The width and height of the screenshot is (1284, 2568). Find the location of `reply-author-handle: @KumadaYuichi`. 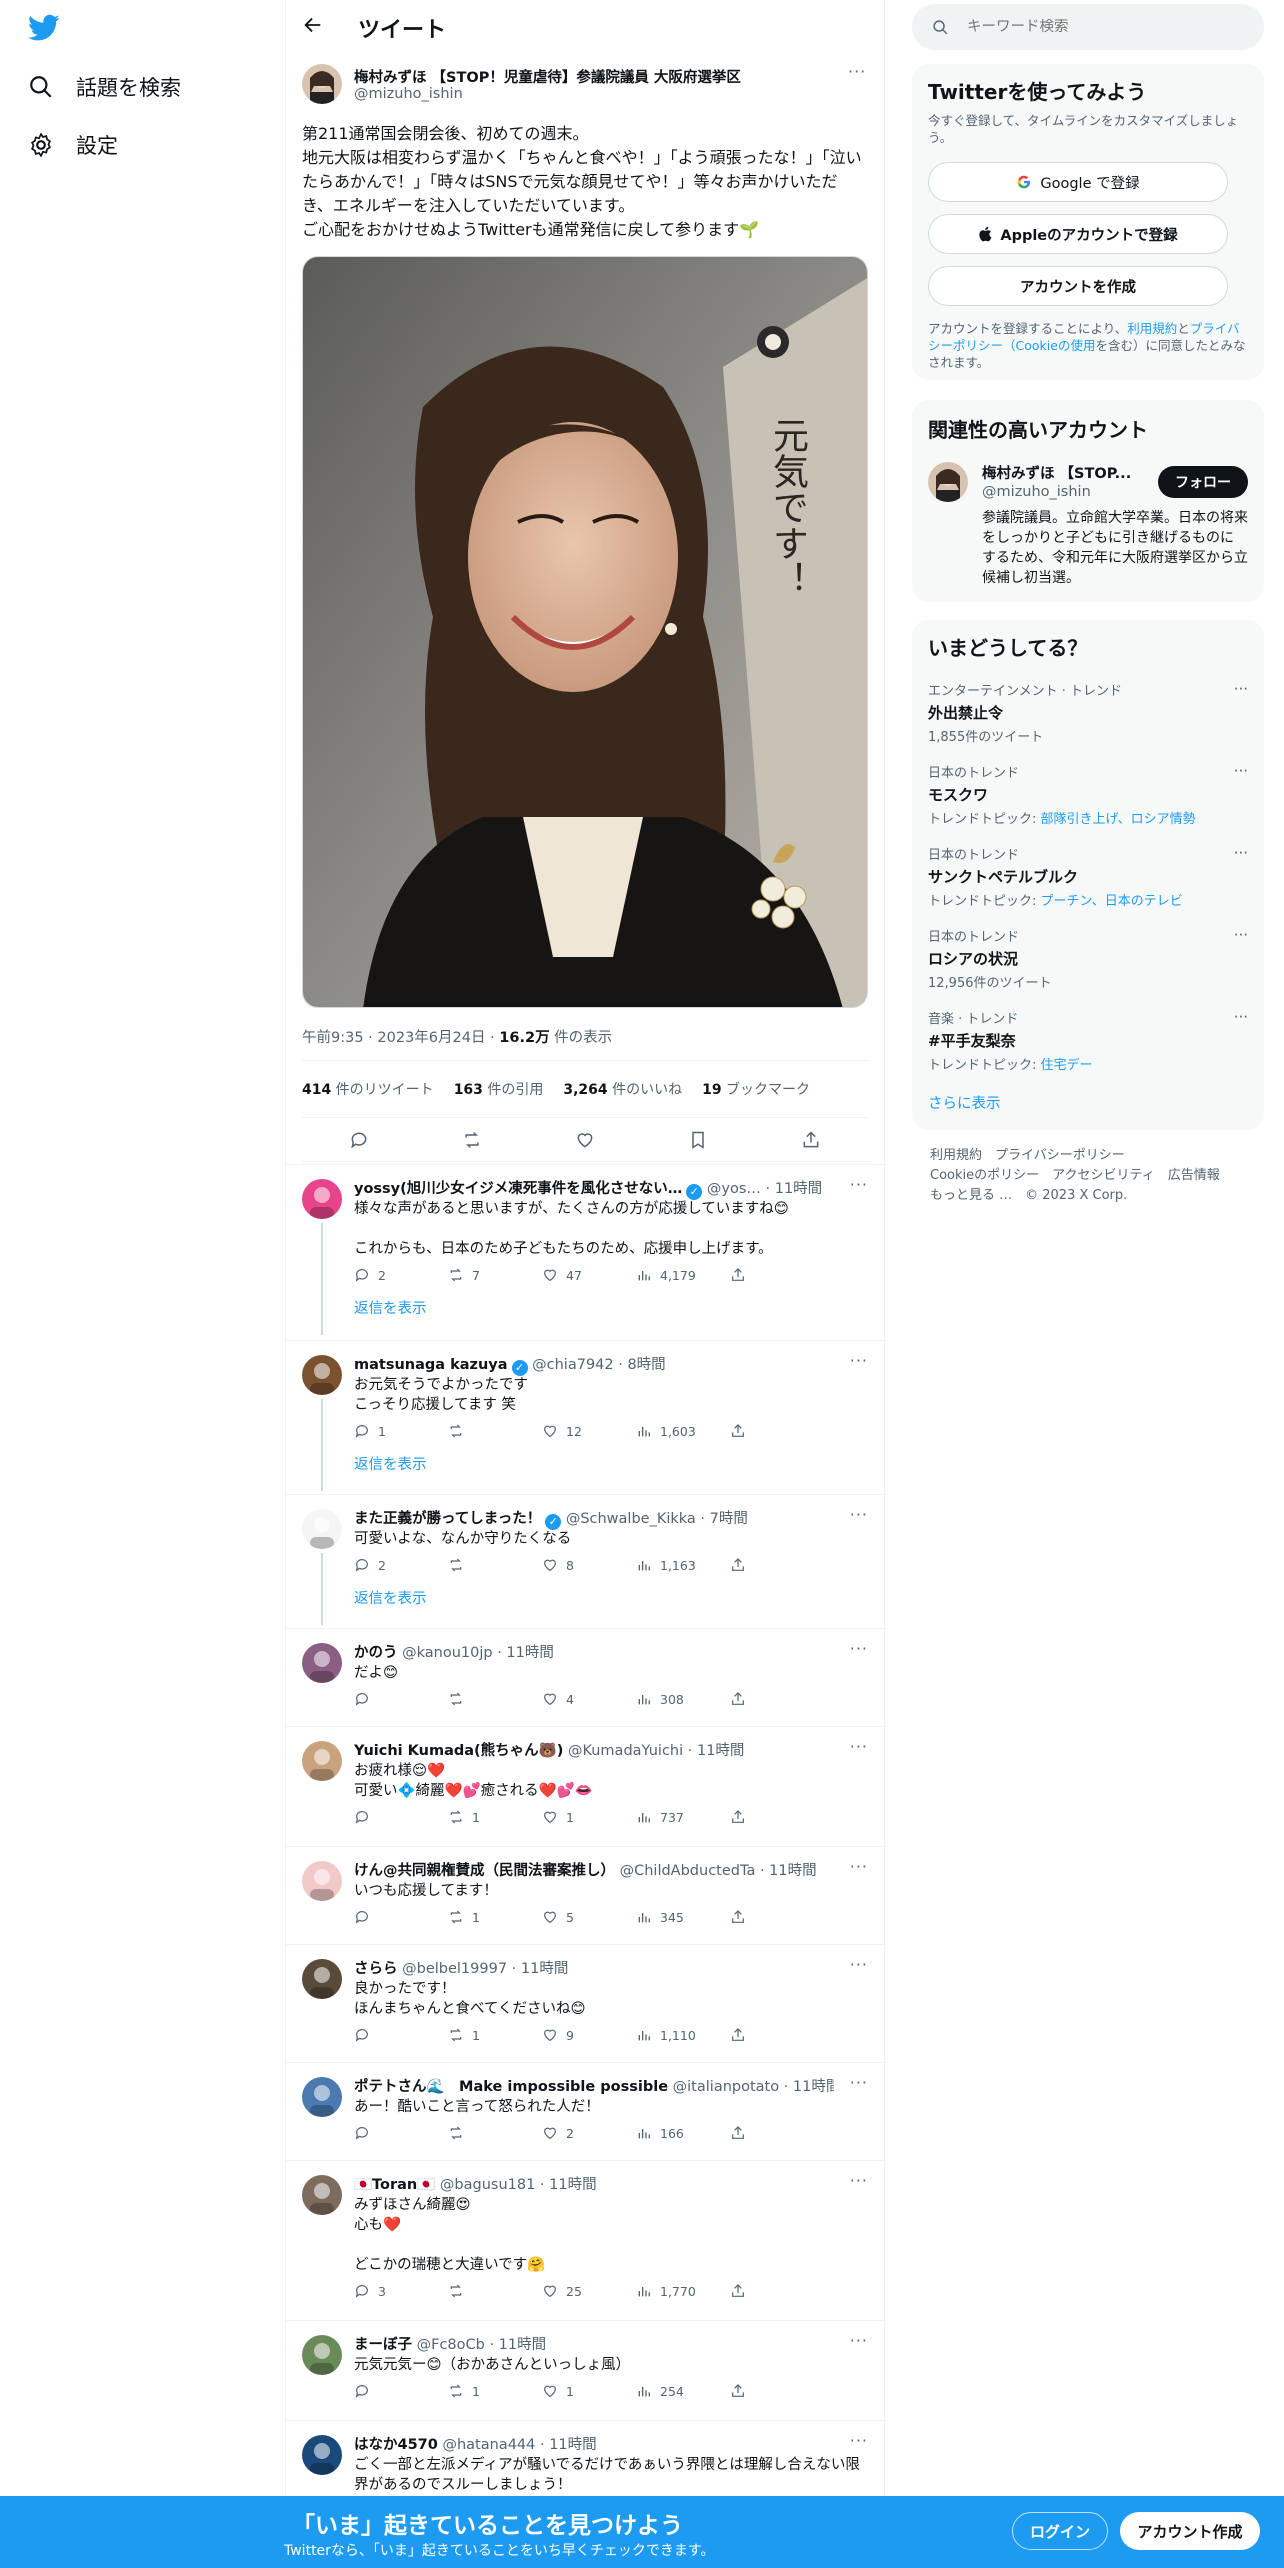

reply-author-handle: @KumadaYuichi is located at coordinates (625, 1751).